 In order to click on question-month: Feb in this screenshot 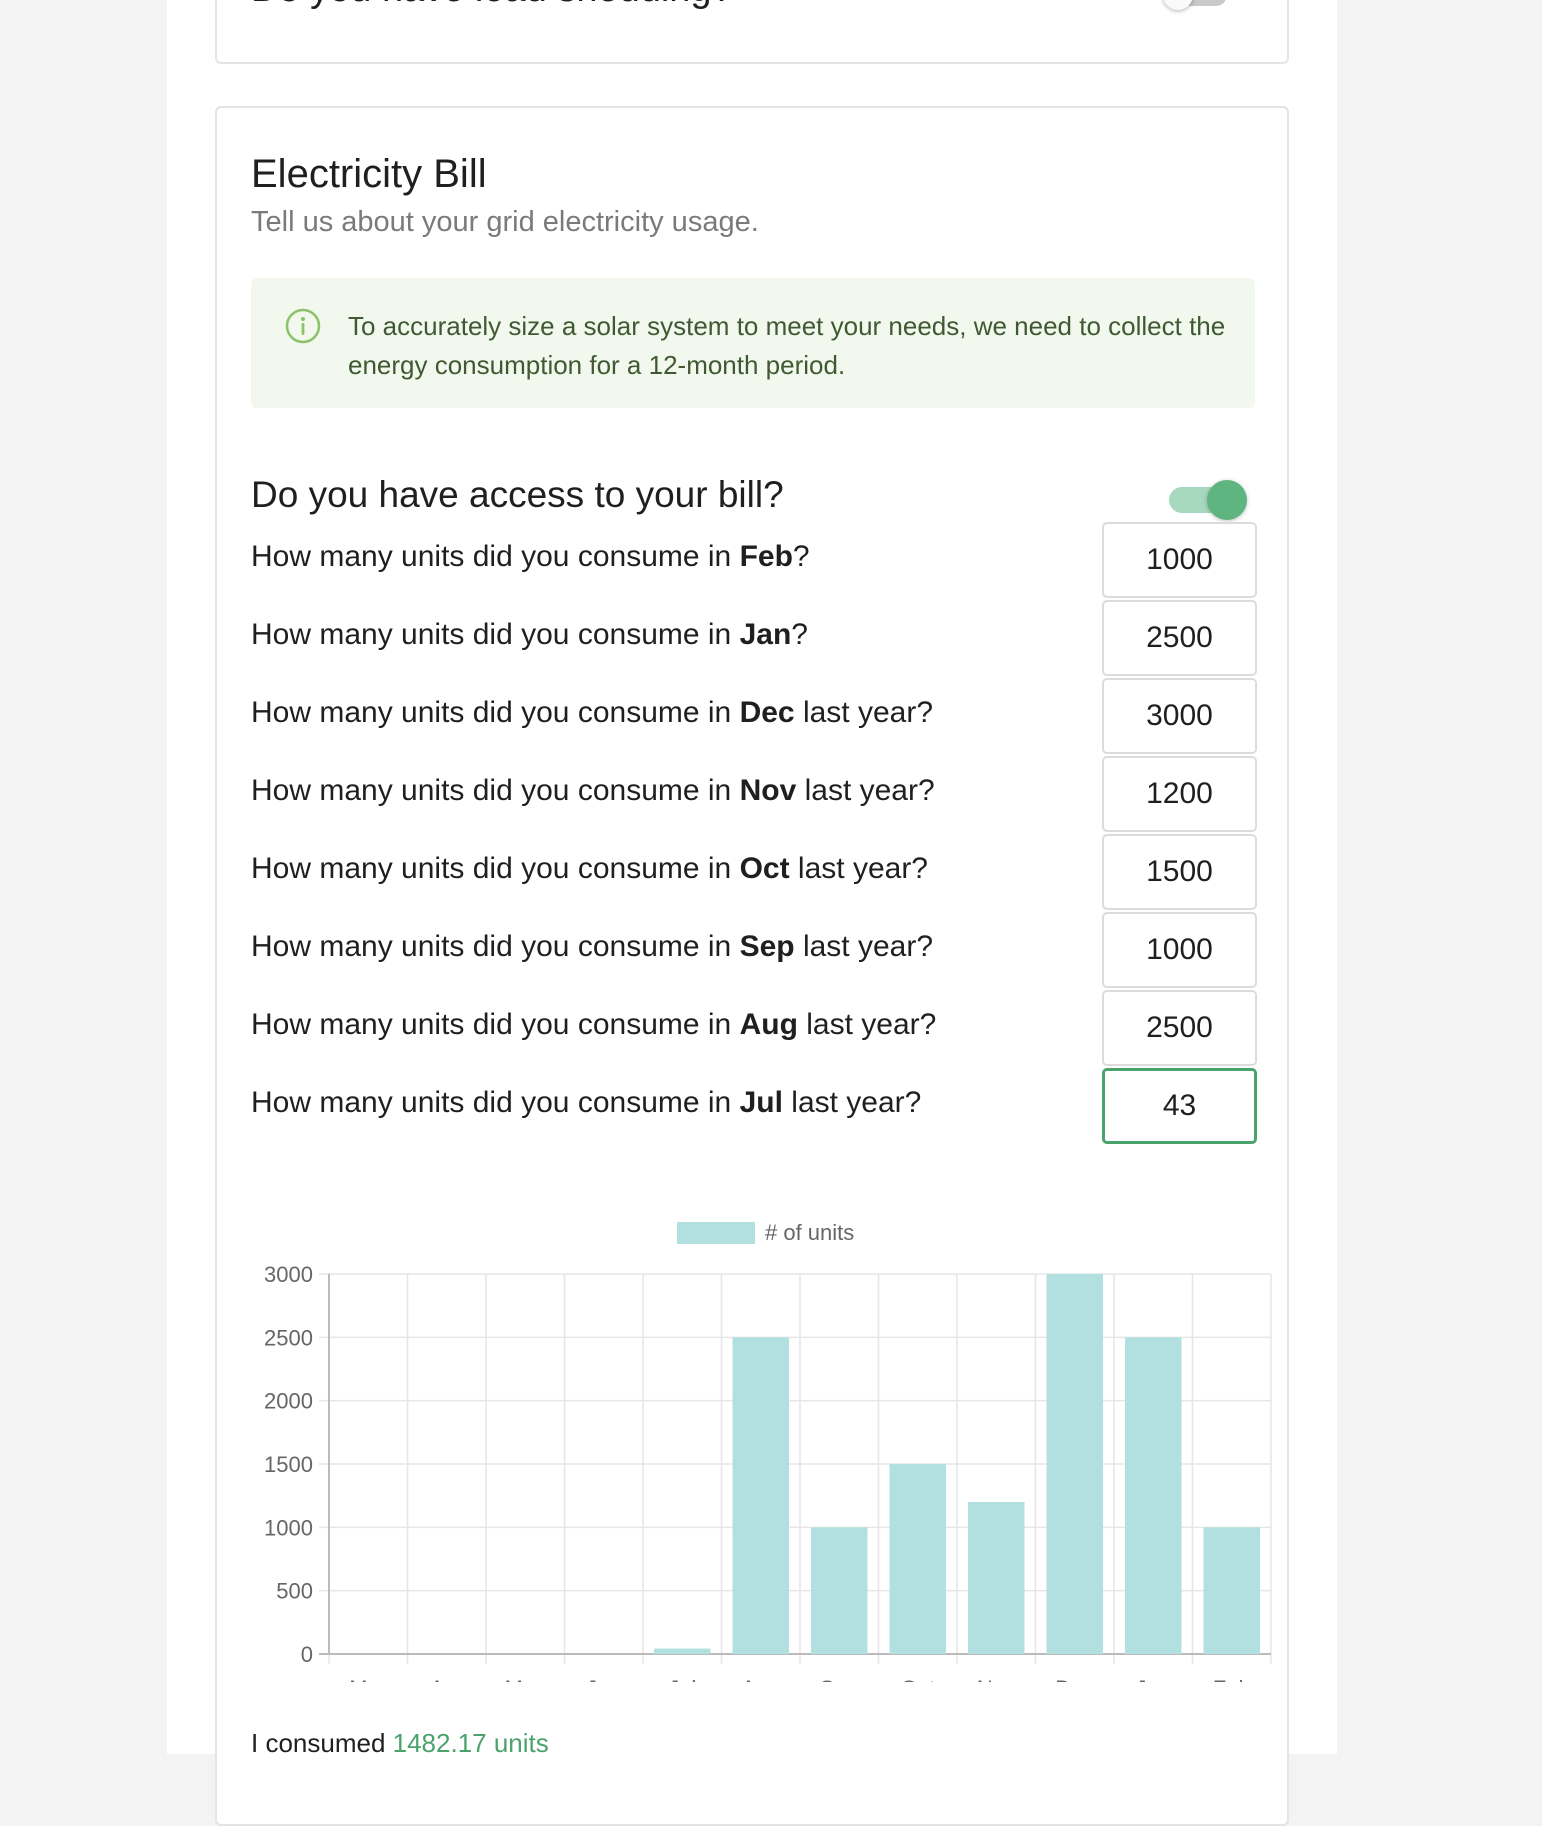, I will do `click(766, 556)`.